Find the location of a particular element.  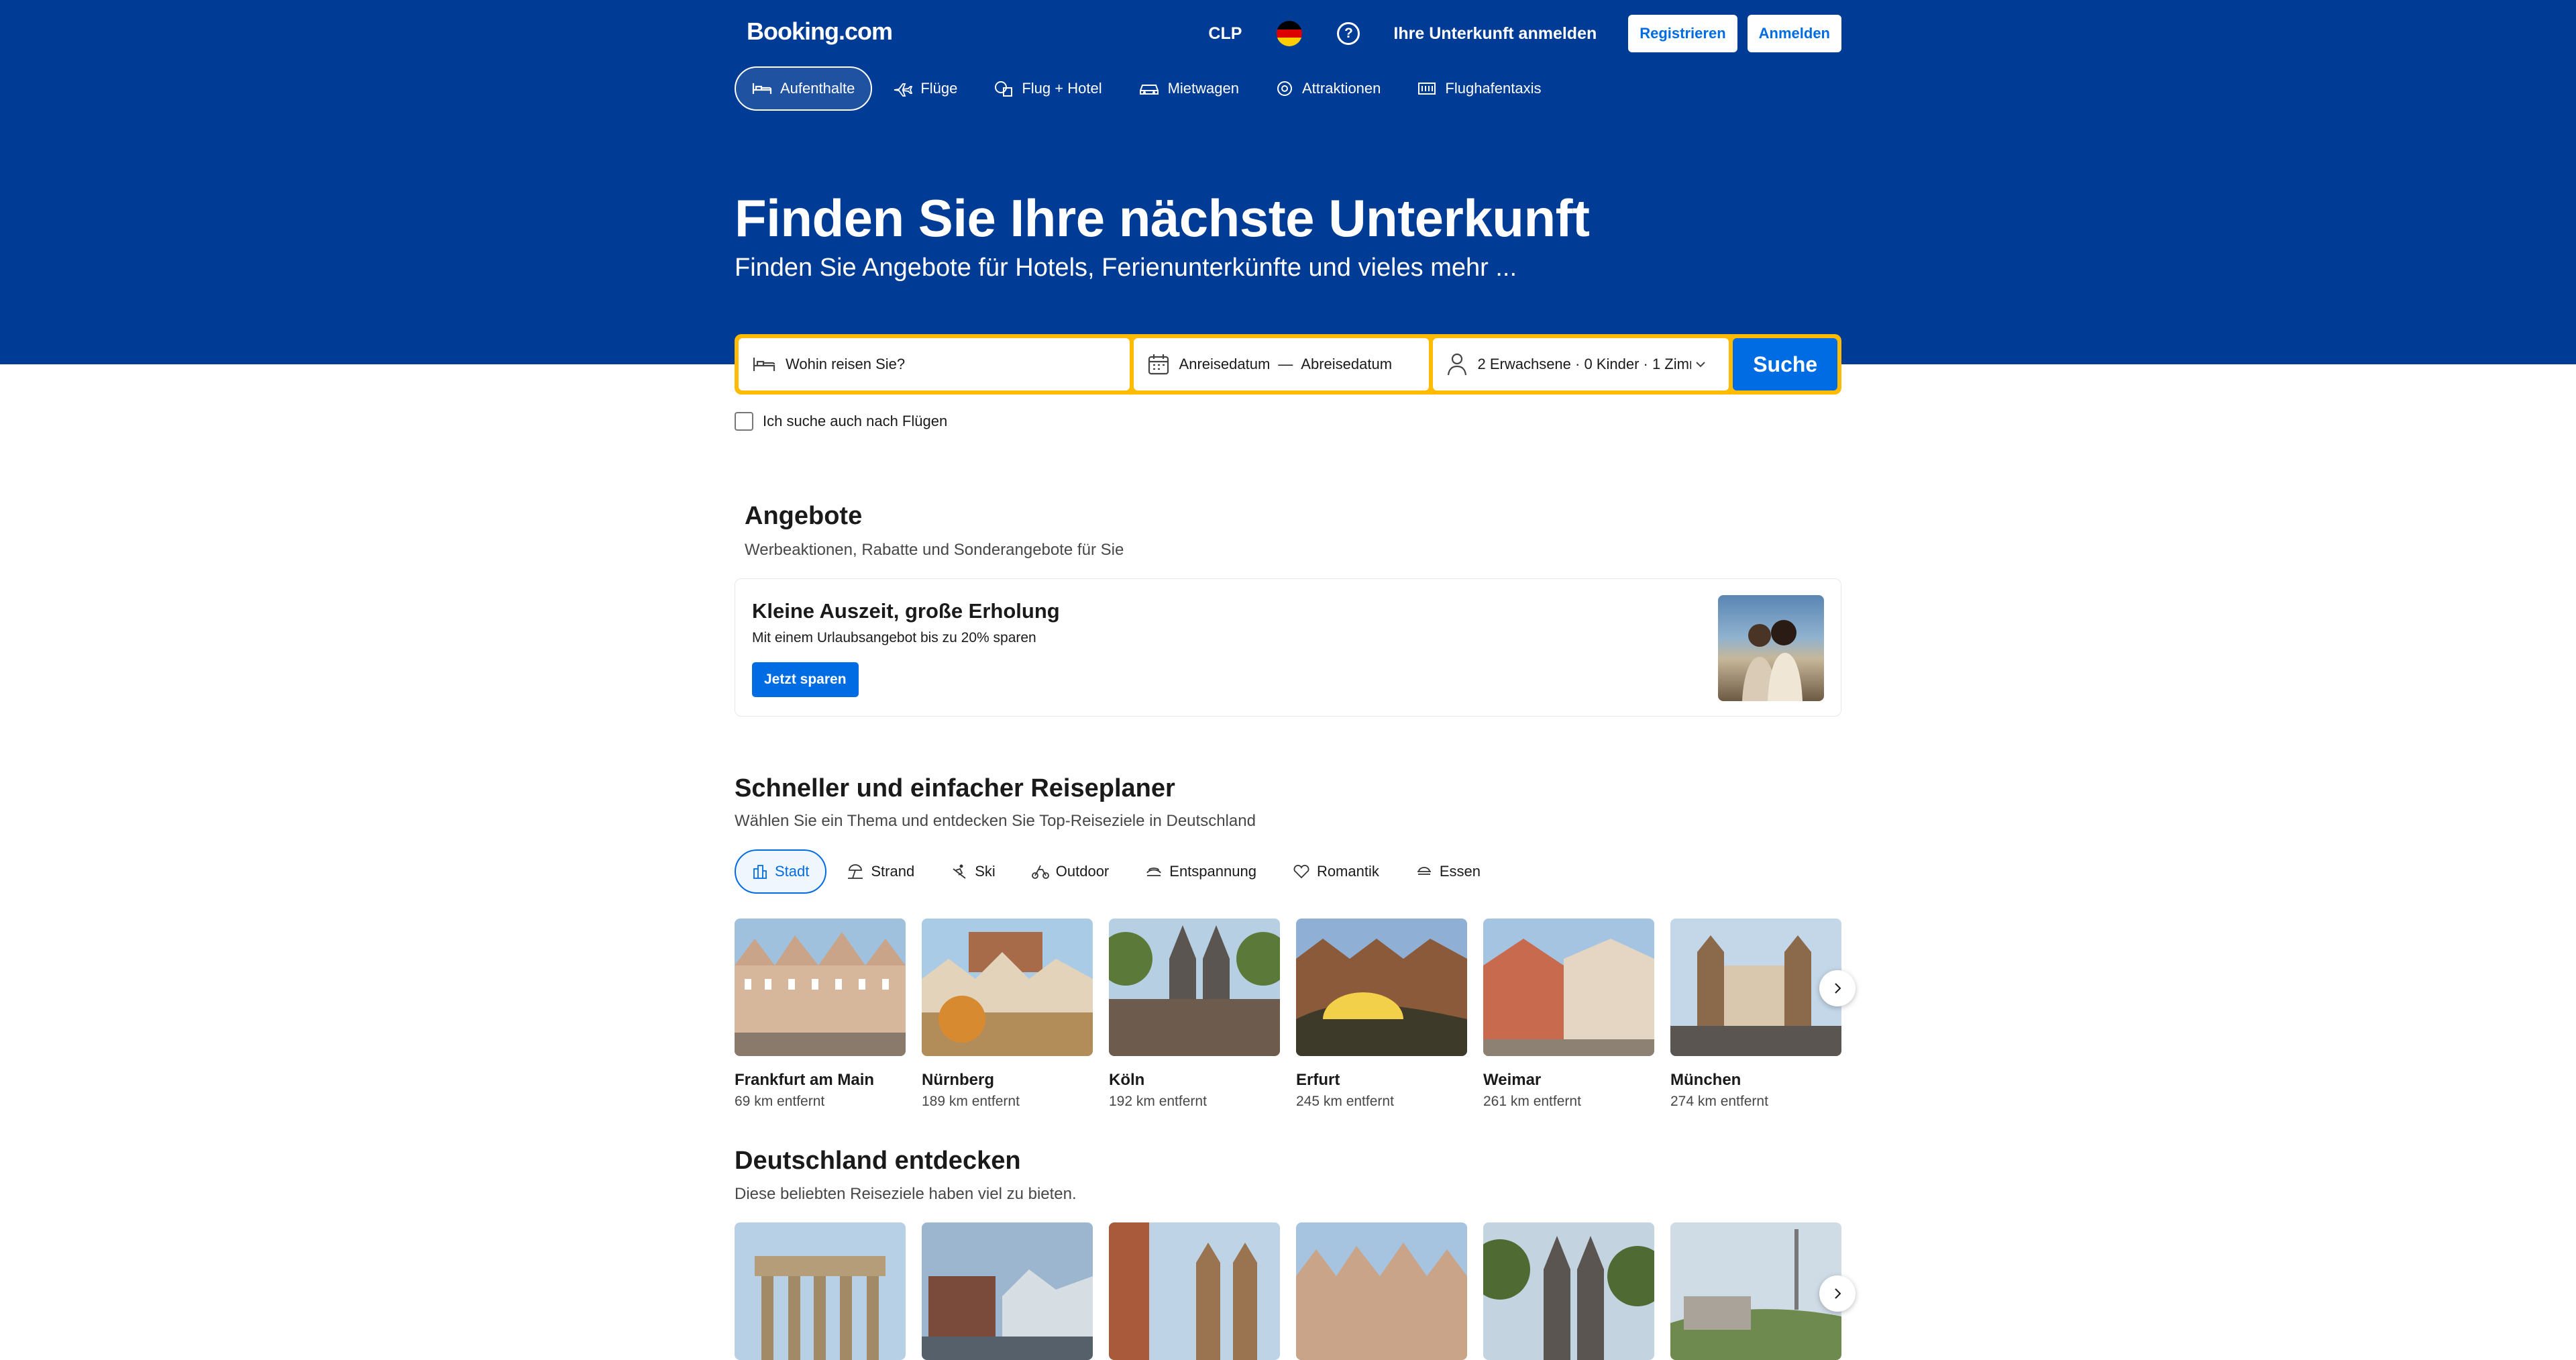

city-card: München 274 km entfernt is located at coordinates (1755, 1014).